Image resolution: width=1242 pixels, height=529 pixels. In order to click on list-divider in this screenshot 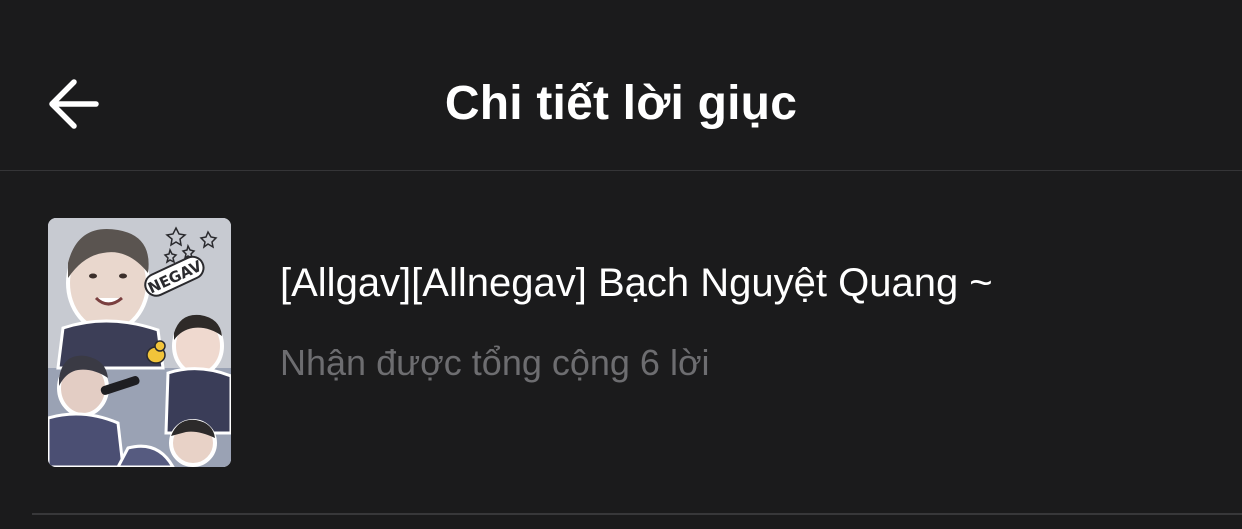, I will do `click(637, 514)`.